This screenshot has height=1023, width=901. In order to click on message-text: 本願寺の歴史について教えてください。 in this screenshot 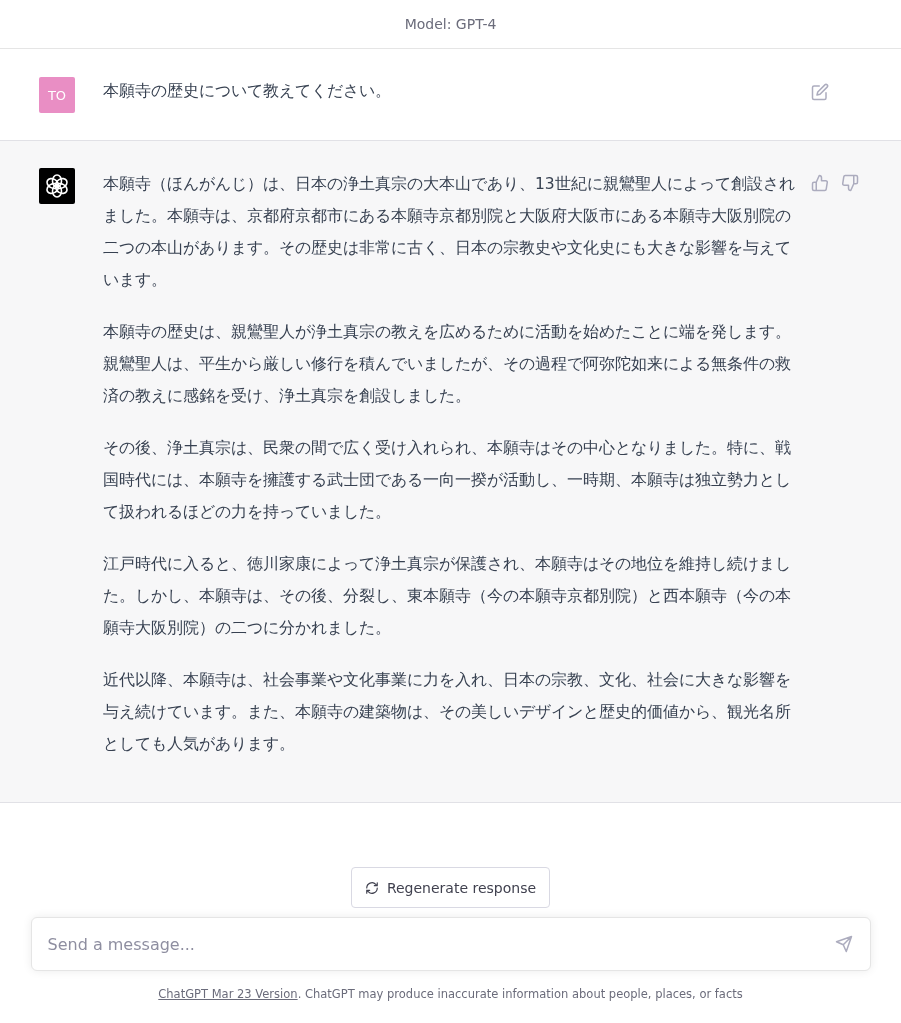, I will do `click(247, 91)`.